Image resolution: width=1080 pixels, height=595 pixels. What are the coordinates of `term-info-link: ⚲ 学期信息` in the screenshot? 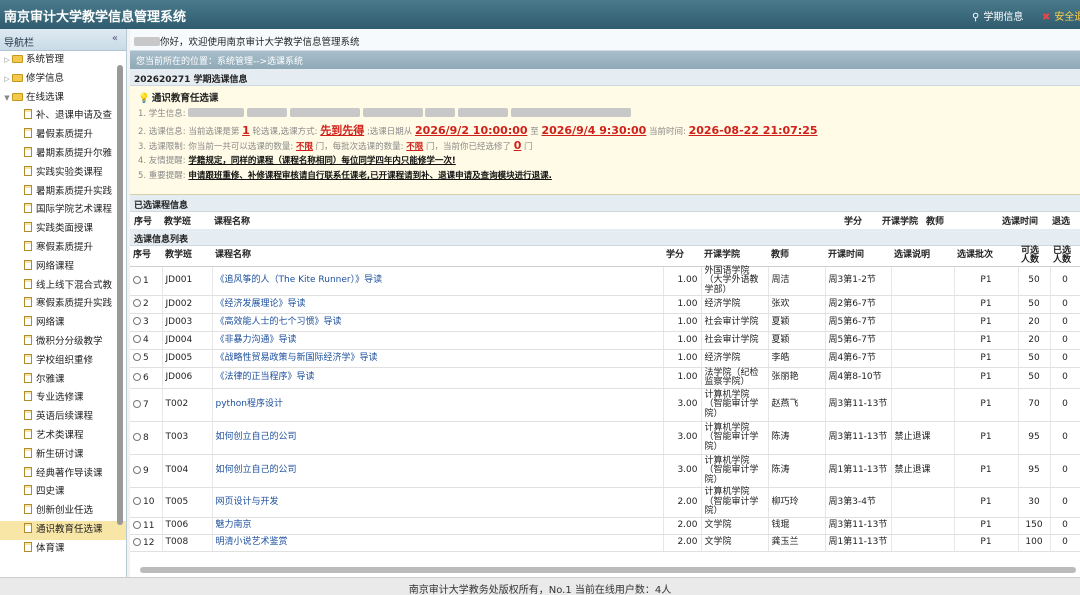 It's located at (997, 15).